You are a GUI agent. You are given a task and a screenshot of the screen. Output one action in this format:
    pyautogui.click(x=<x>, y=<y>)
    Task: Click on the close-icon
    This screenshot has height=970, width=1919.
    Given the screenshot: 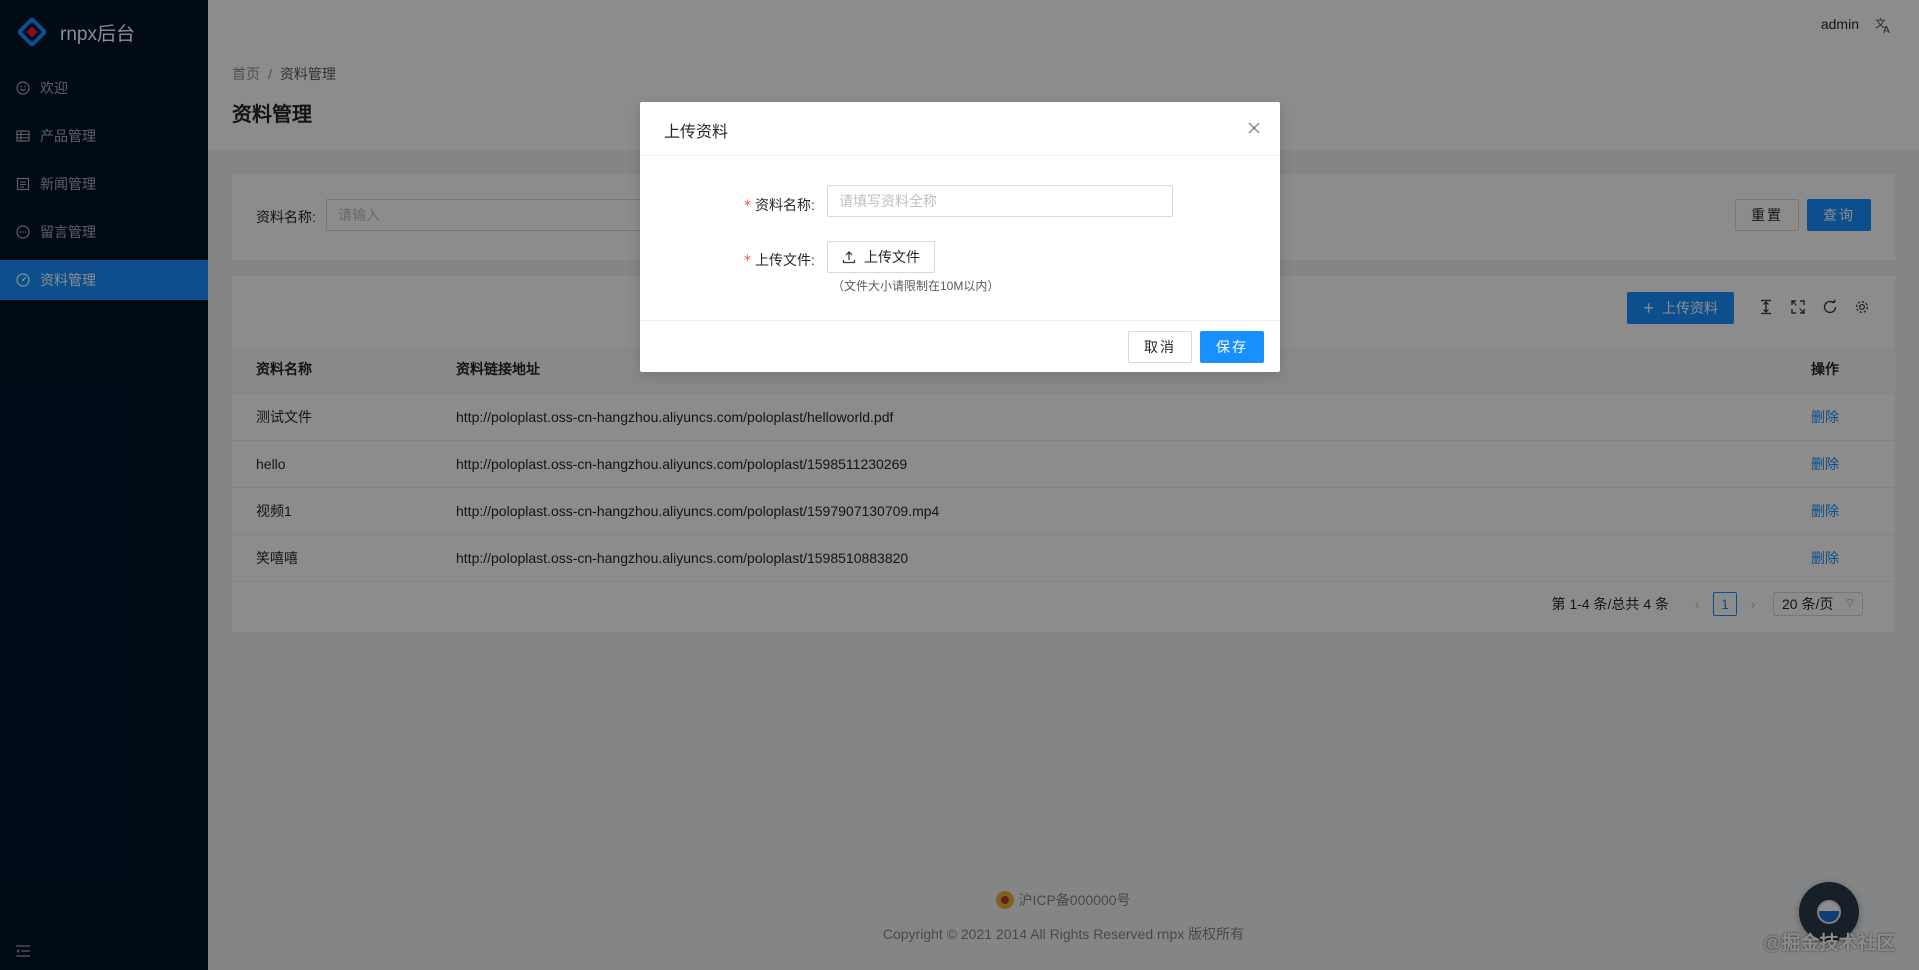 What is the action you would take?
    pyautogui.click(x=1254, y=128)
    